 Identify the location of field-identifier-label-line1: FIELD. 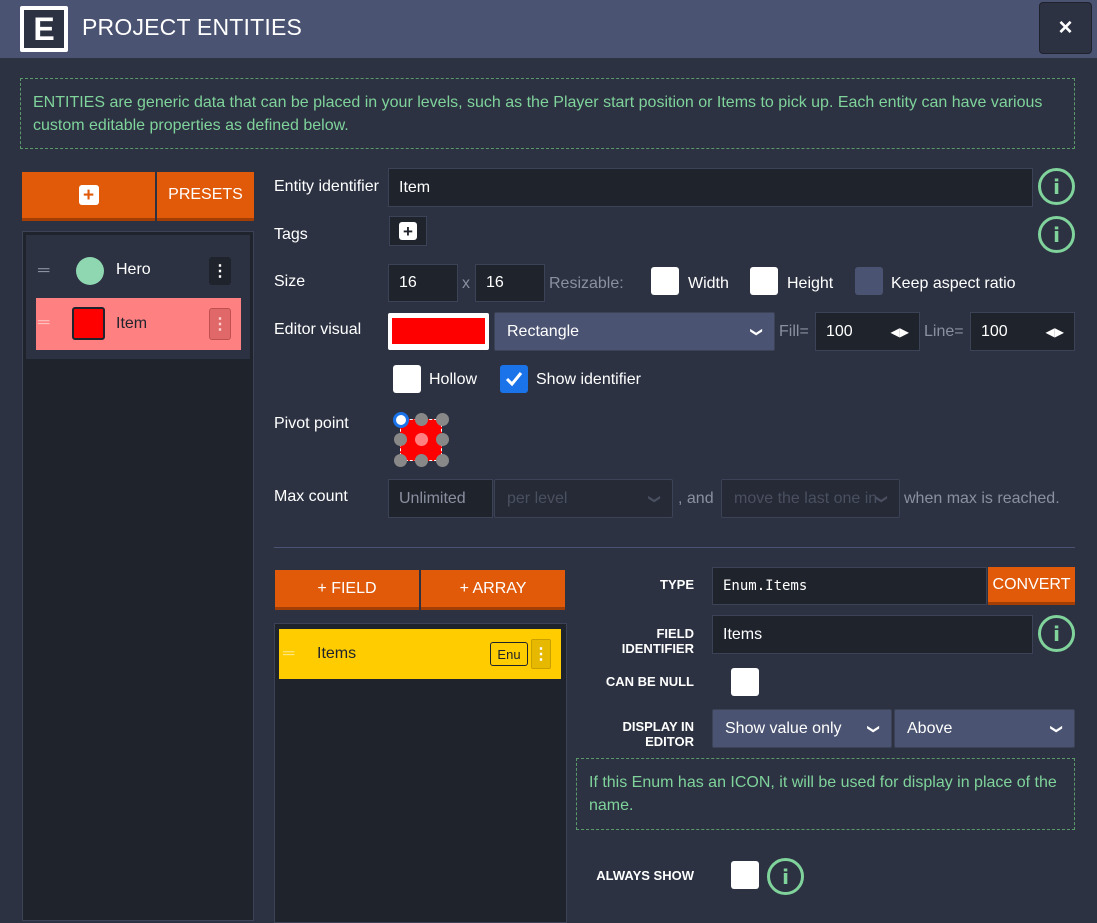
(675, 633).